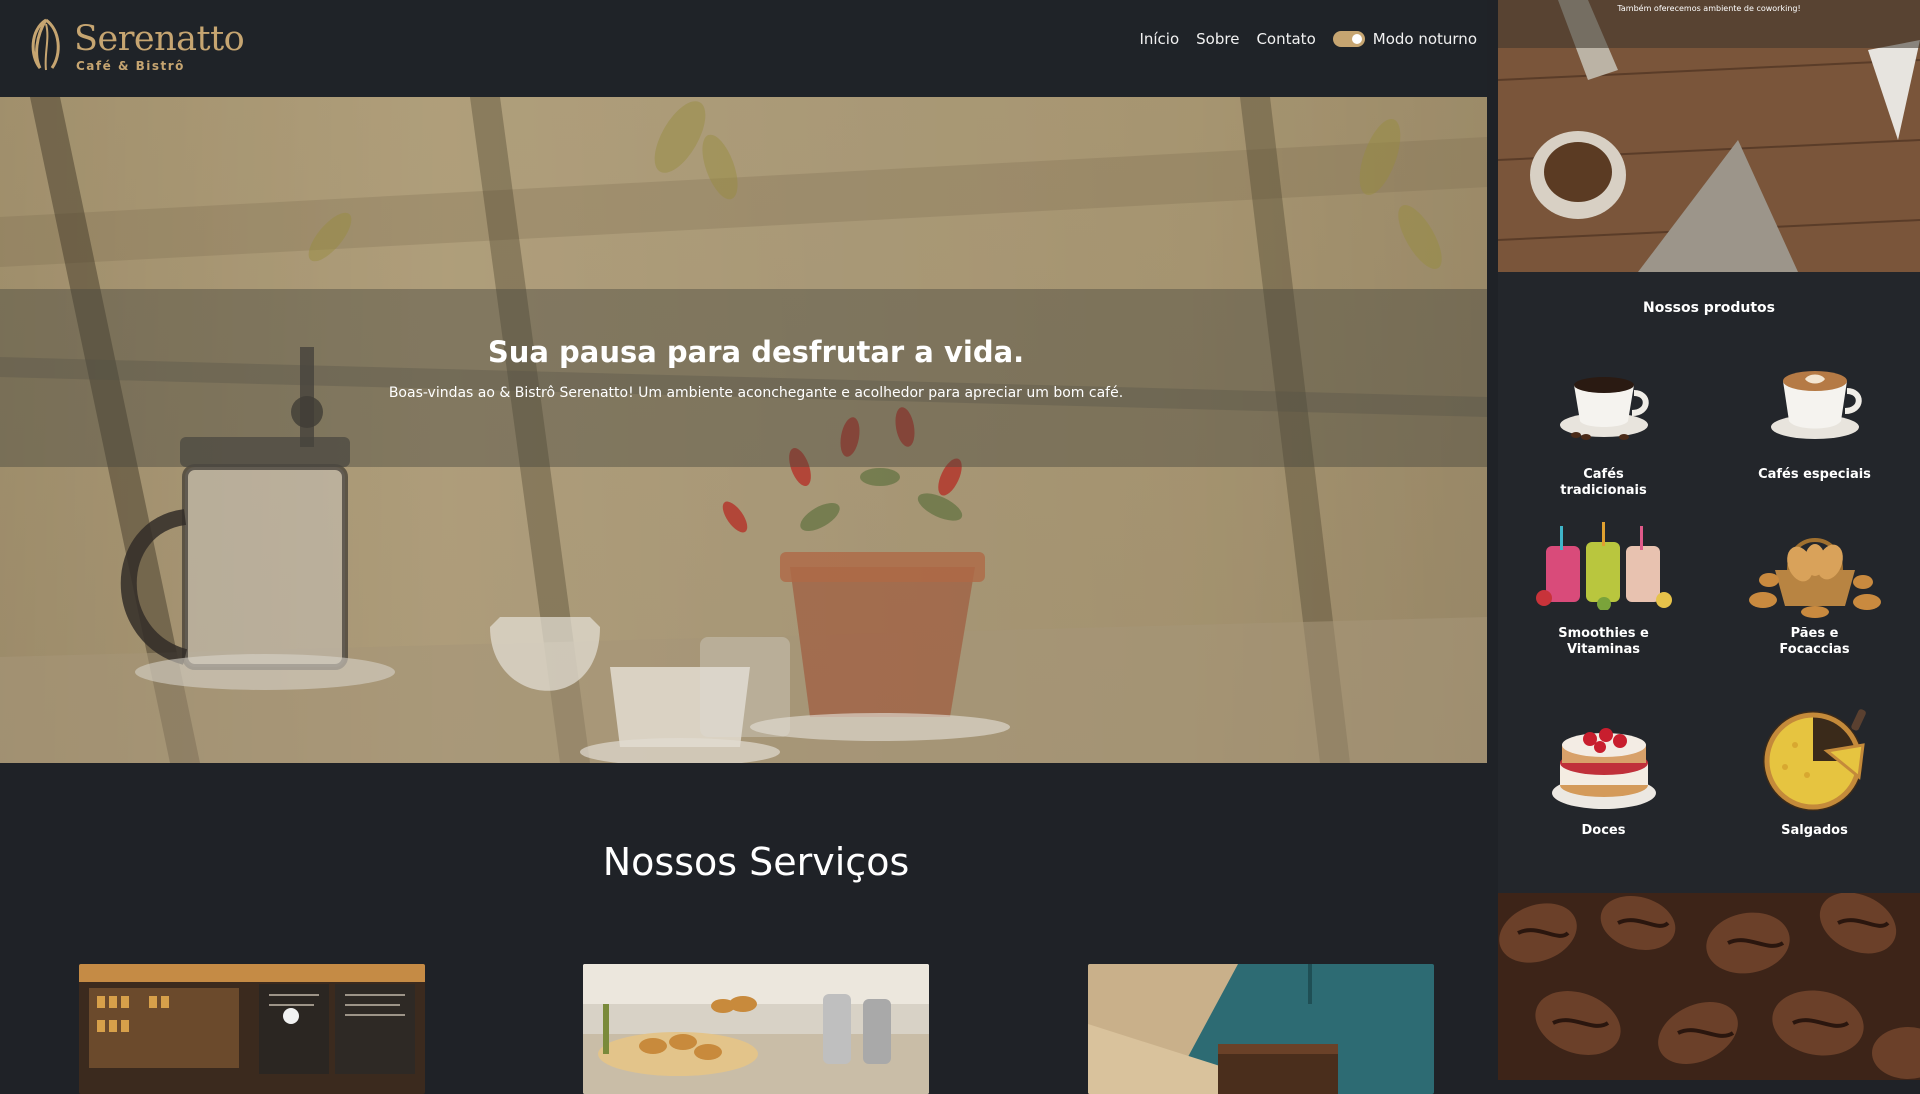 The height and width of the screenshot is (1094, 1920). I want to click on cake-icon, so click(1603, 768).